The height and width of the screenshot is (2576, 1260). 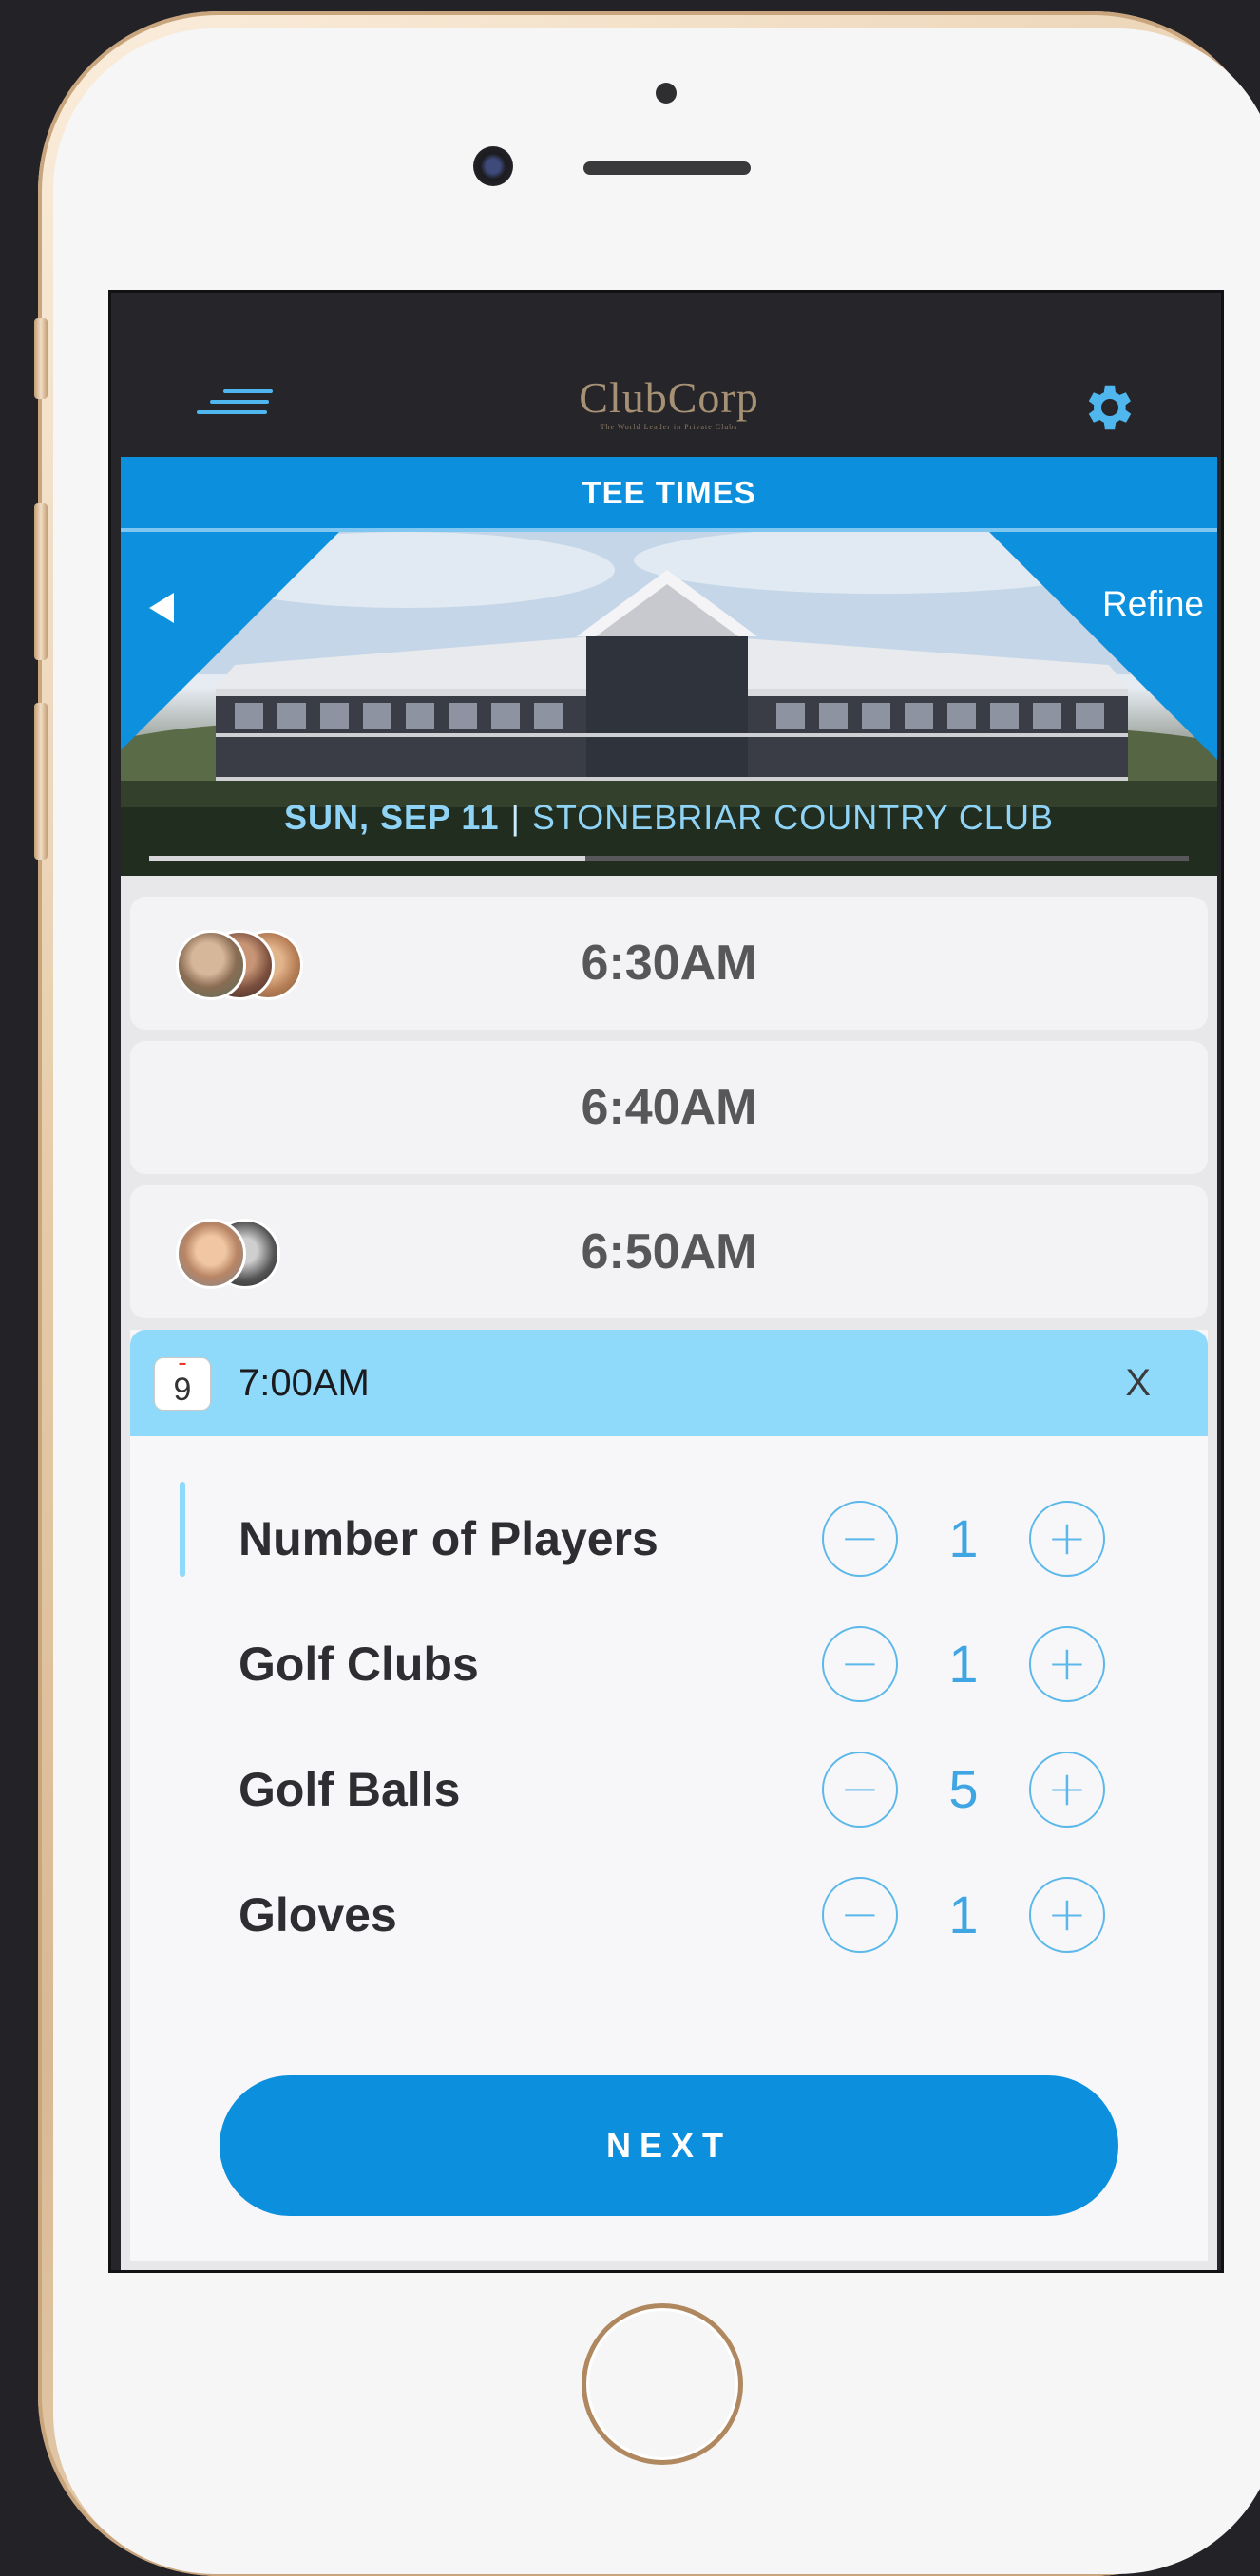 What do you see at coordinates (963, 1789) in the screenshot?
I see `option-value: 5` at bounding box center [963, 1789].